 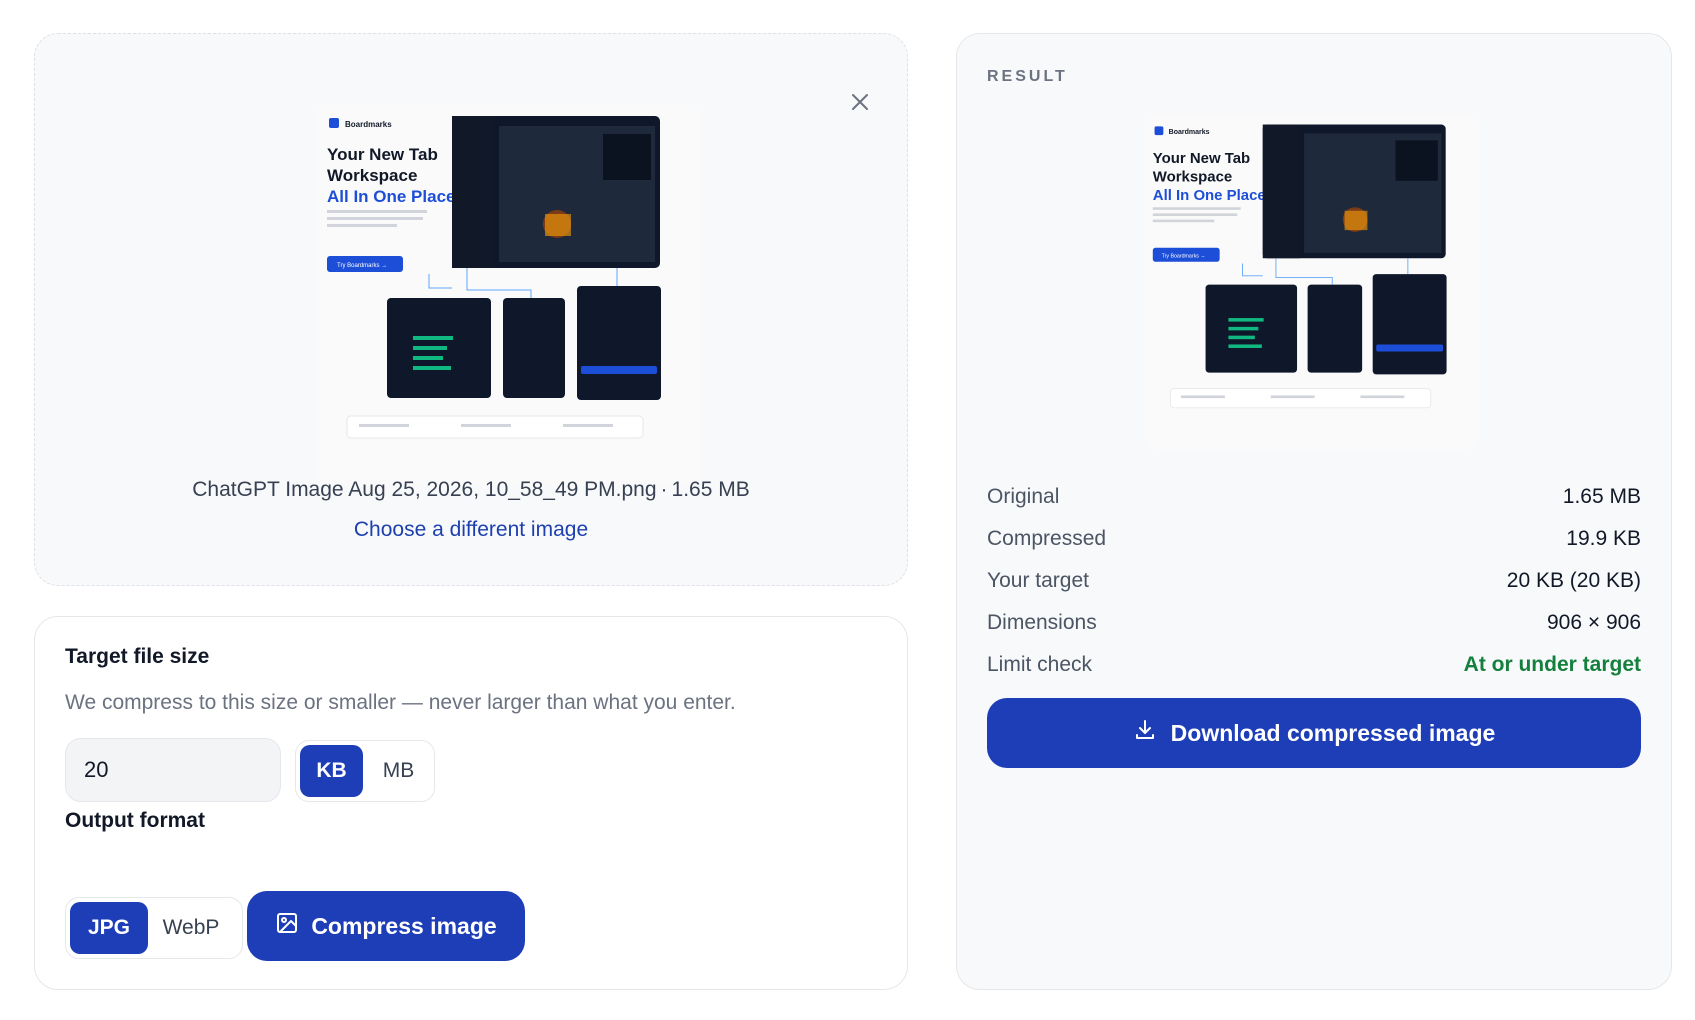 I want to click on unit-mb-option: MB, so click(x=398, y=771).